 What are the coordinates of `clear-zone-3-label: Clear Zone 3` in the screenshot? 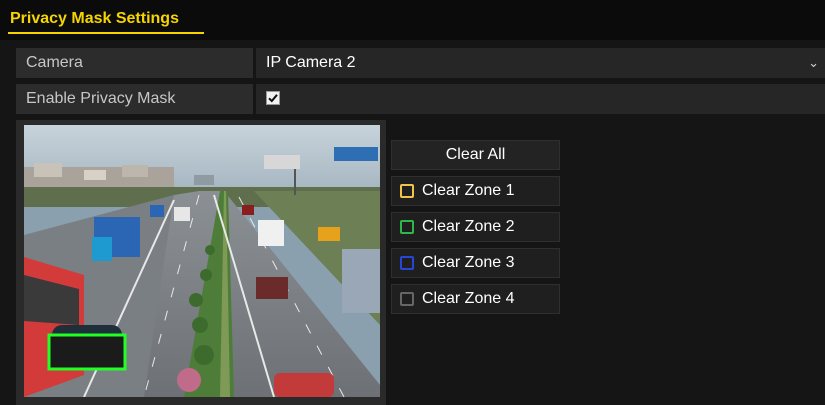 It's located at (468, 262).